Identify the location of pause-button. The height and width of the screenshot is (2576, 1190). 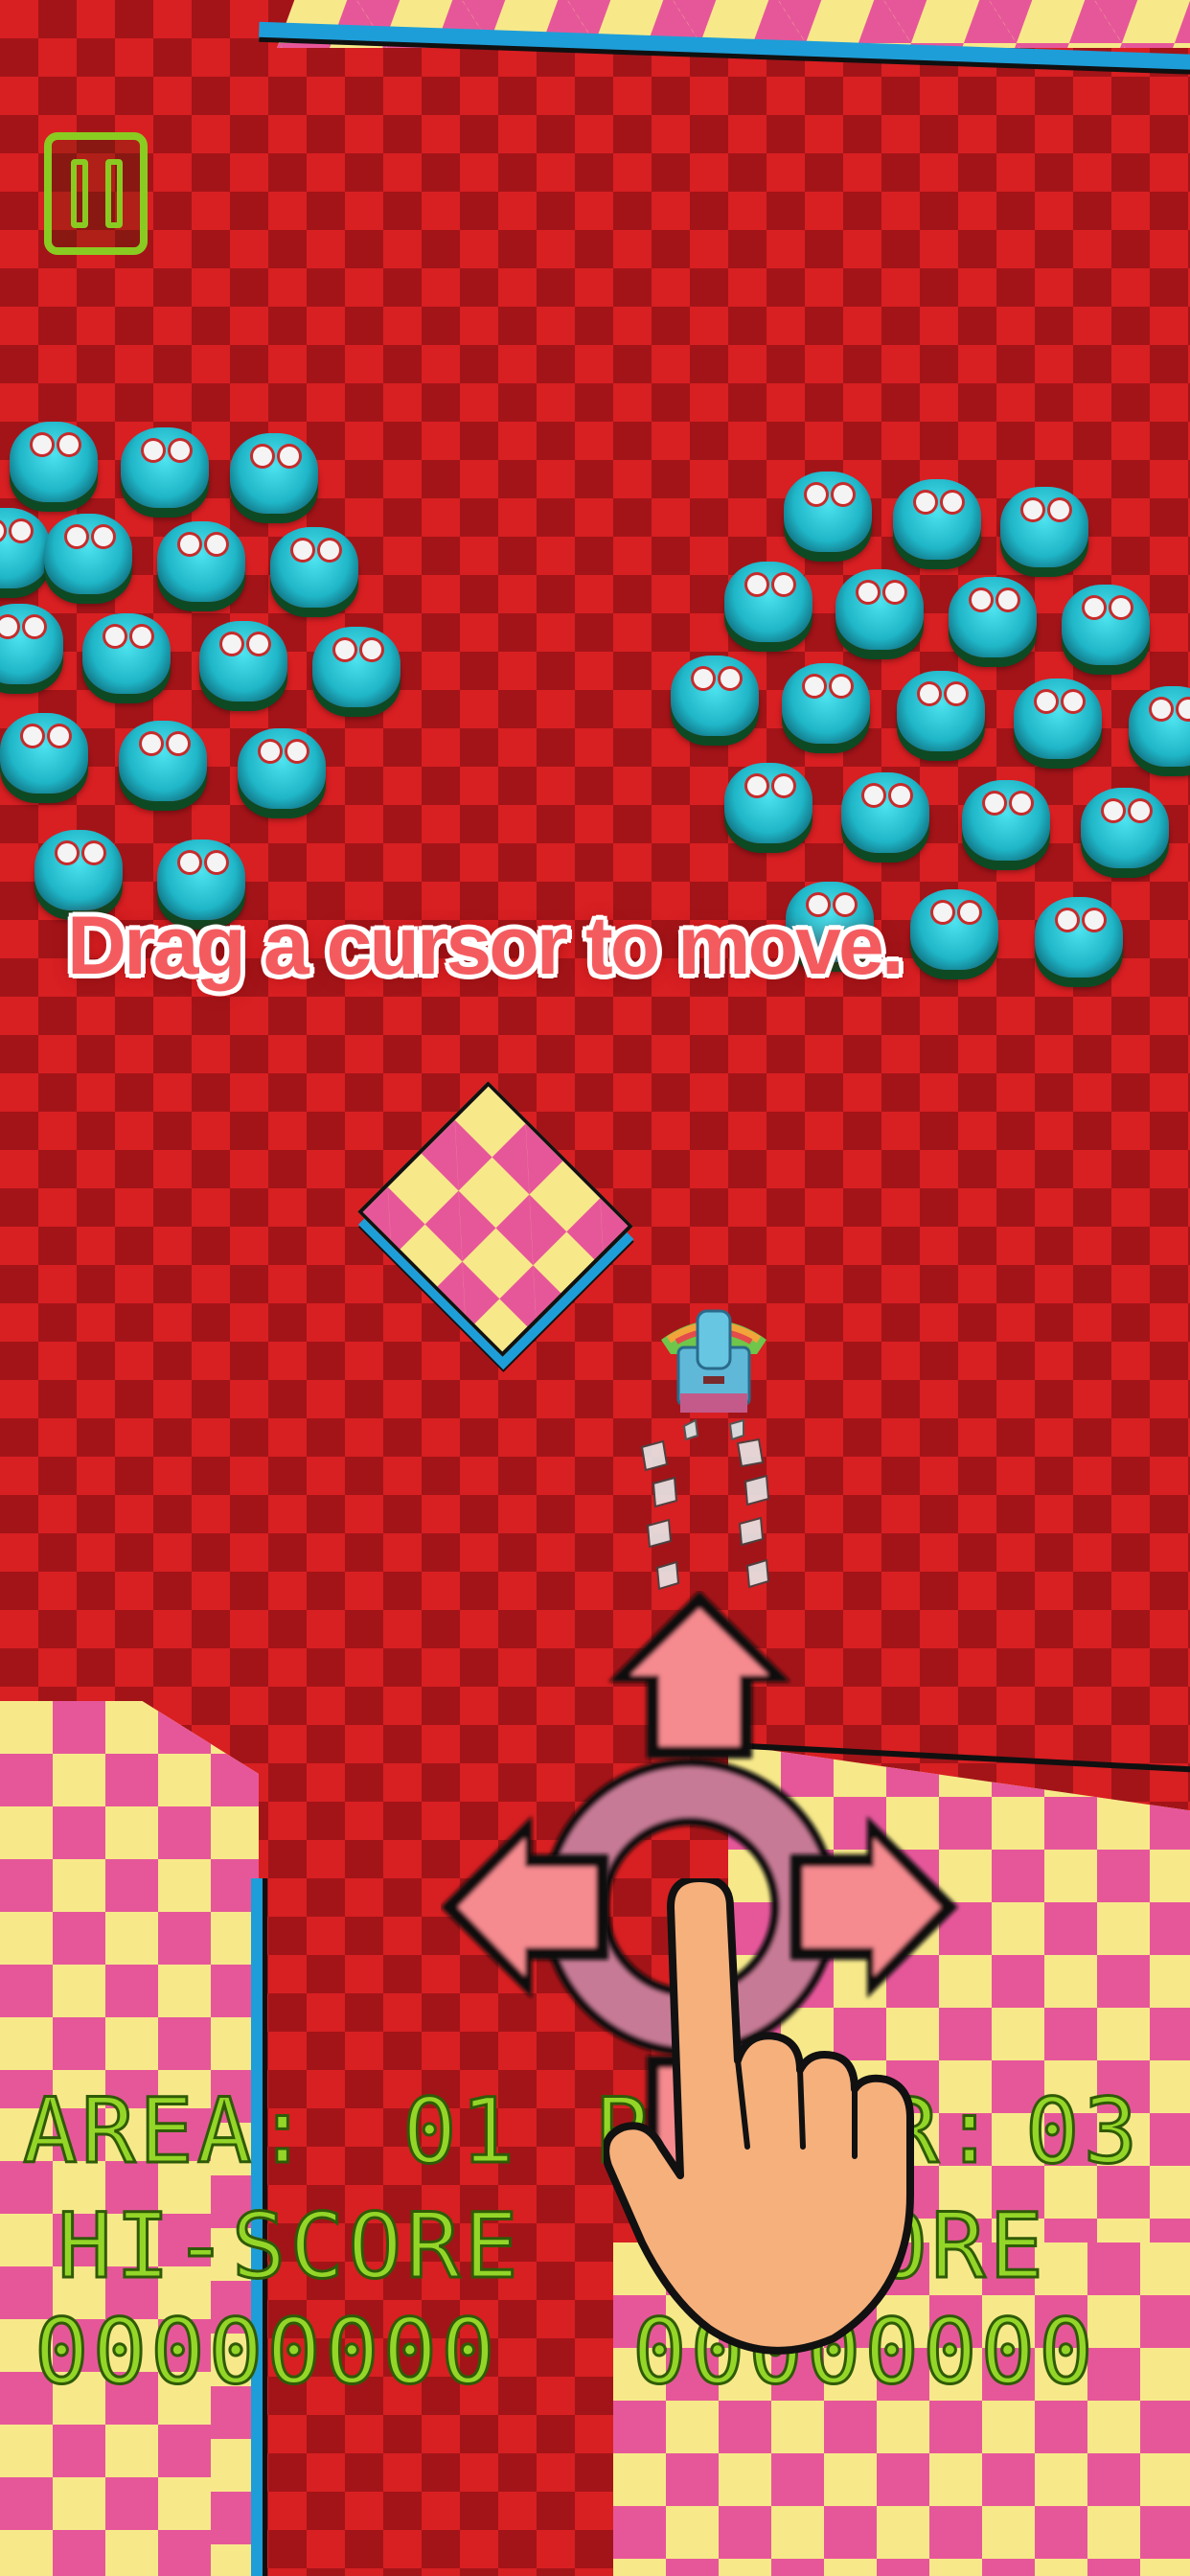
(96, 193).